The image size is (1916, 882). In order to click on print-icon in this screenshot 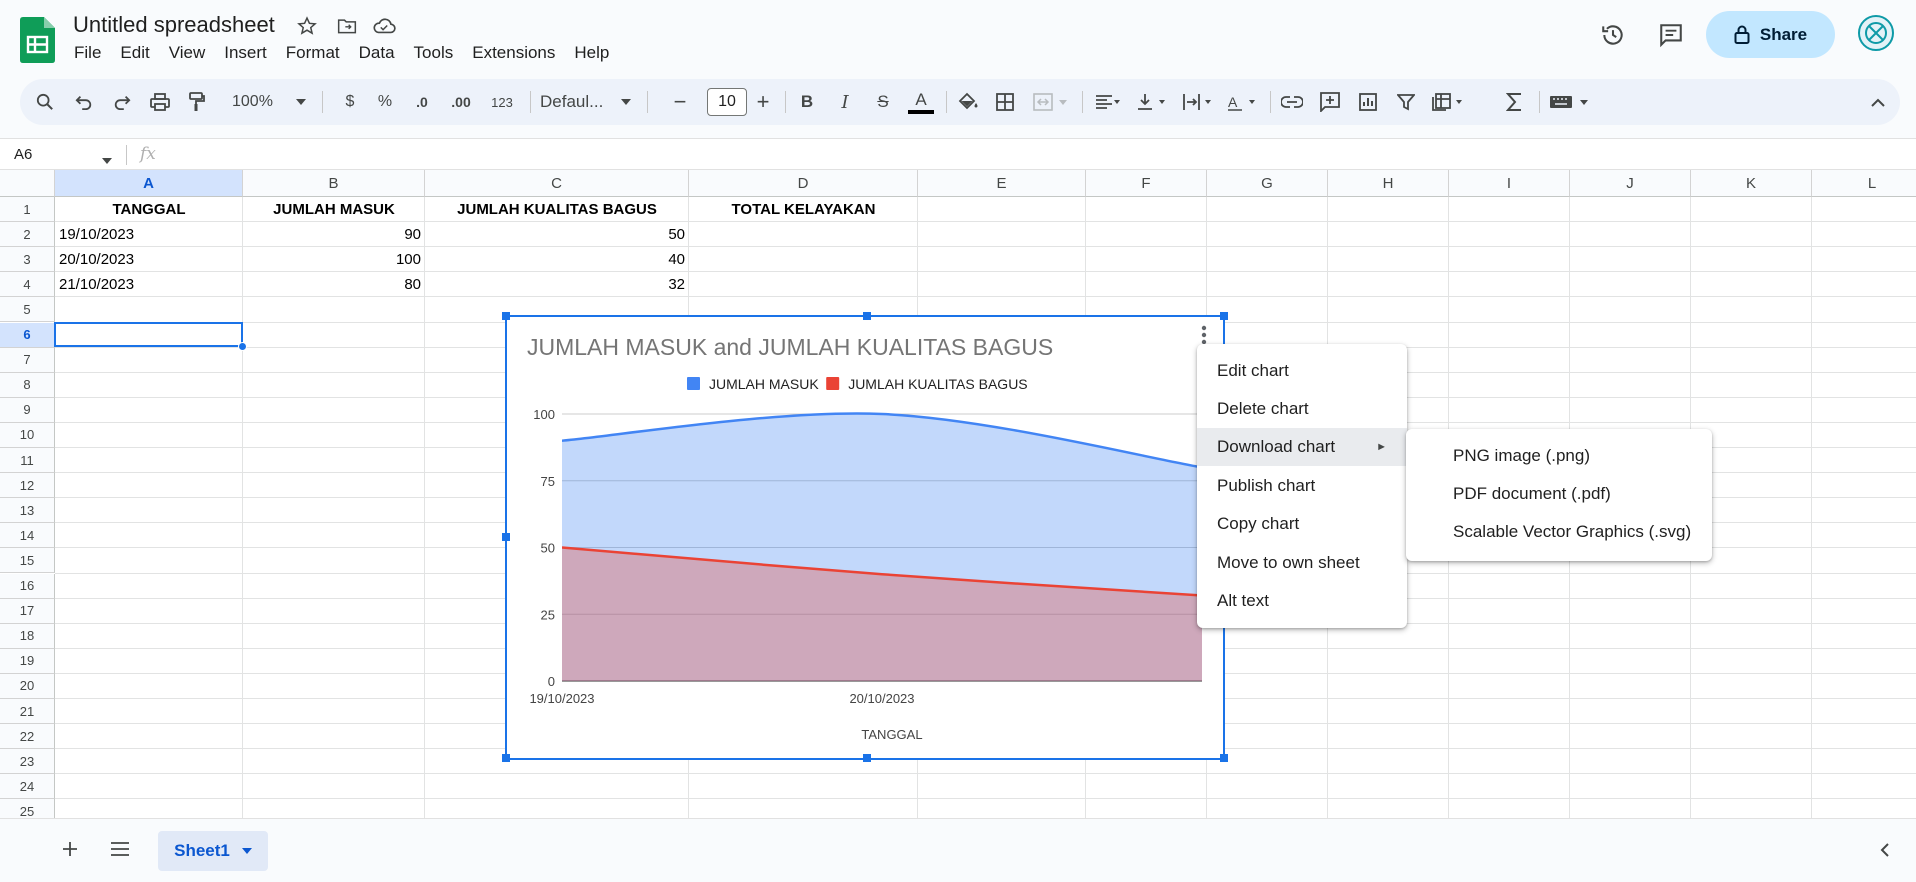, I will do `click(160, 102)`.